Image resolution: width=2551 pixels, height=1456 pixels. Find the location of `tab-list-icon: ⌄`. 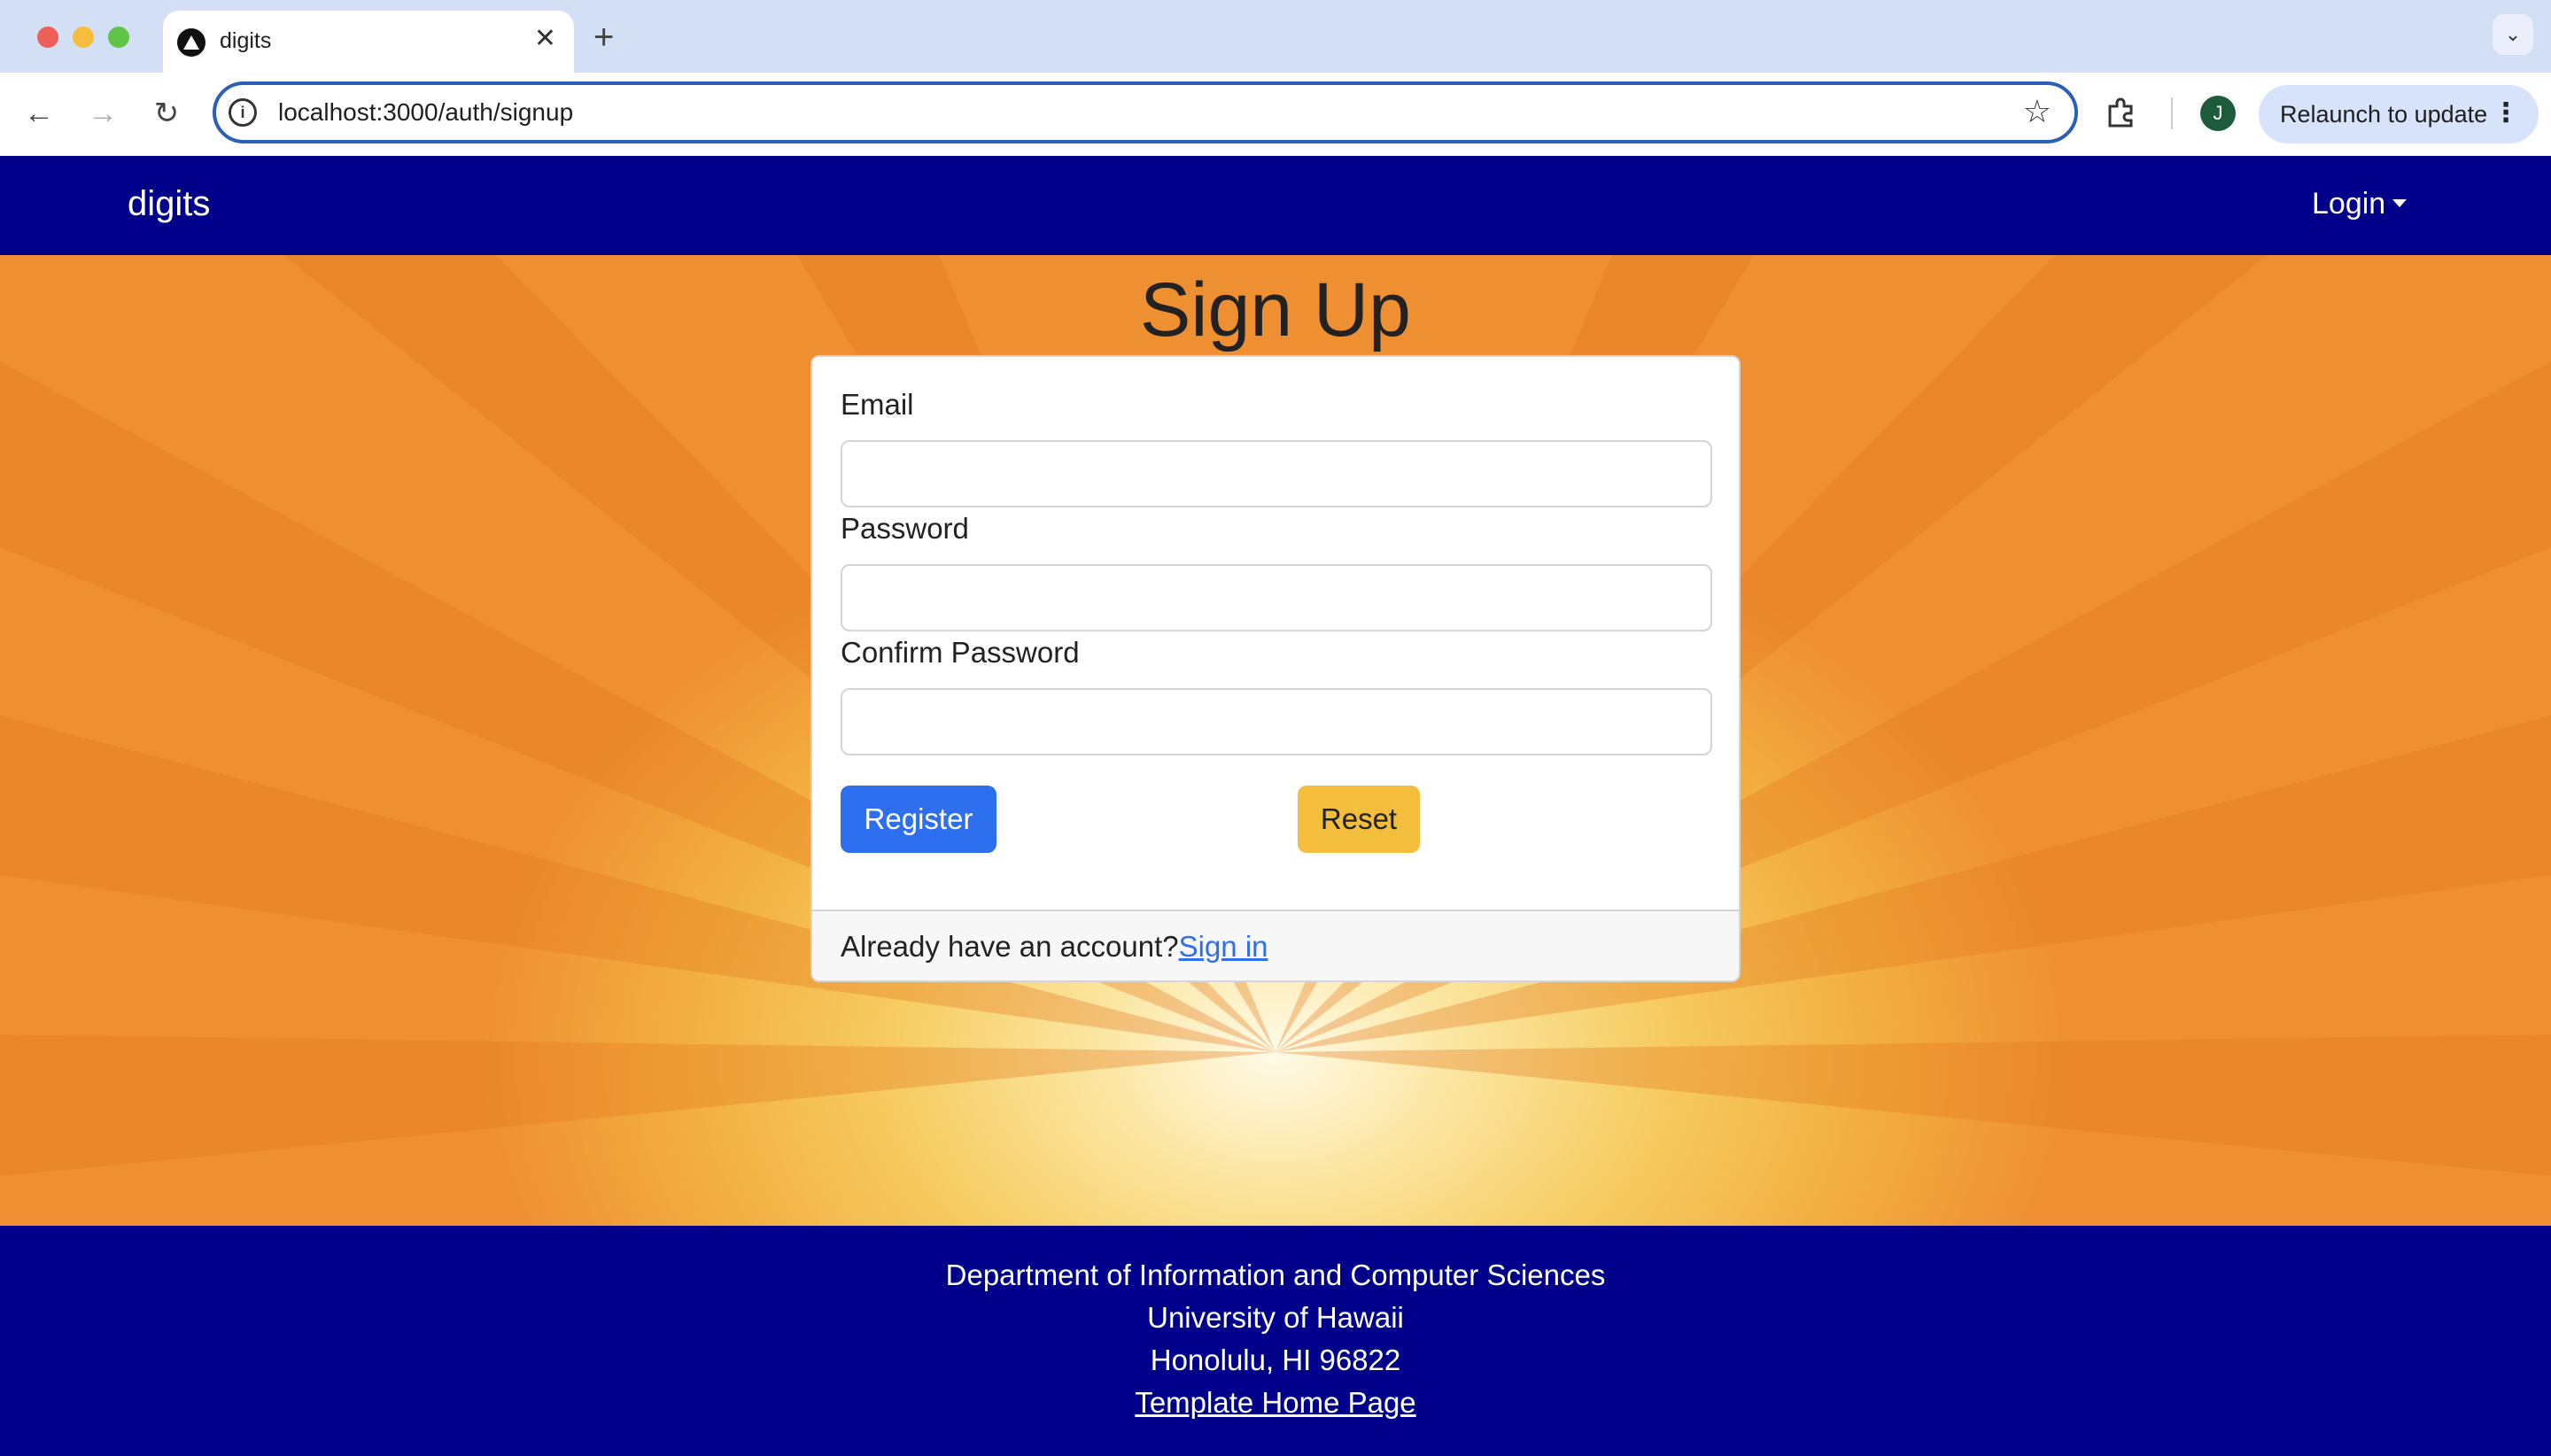

tab-list-icon: ⌄ is located at coordinates (2513, 34).